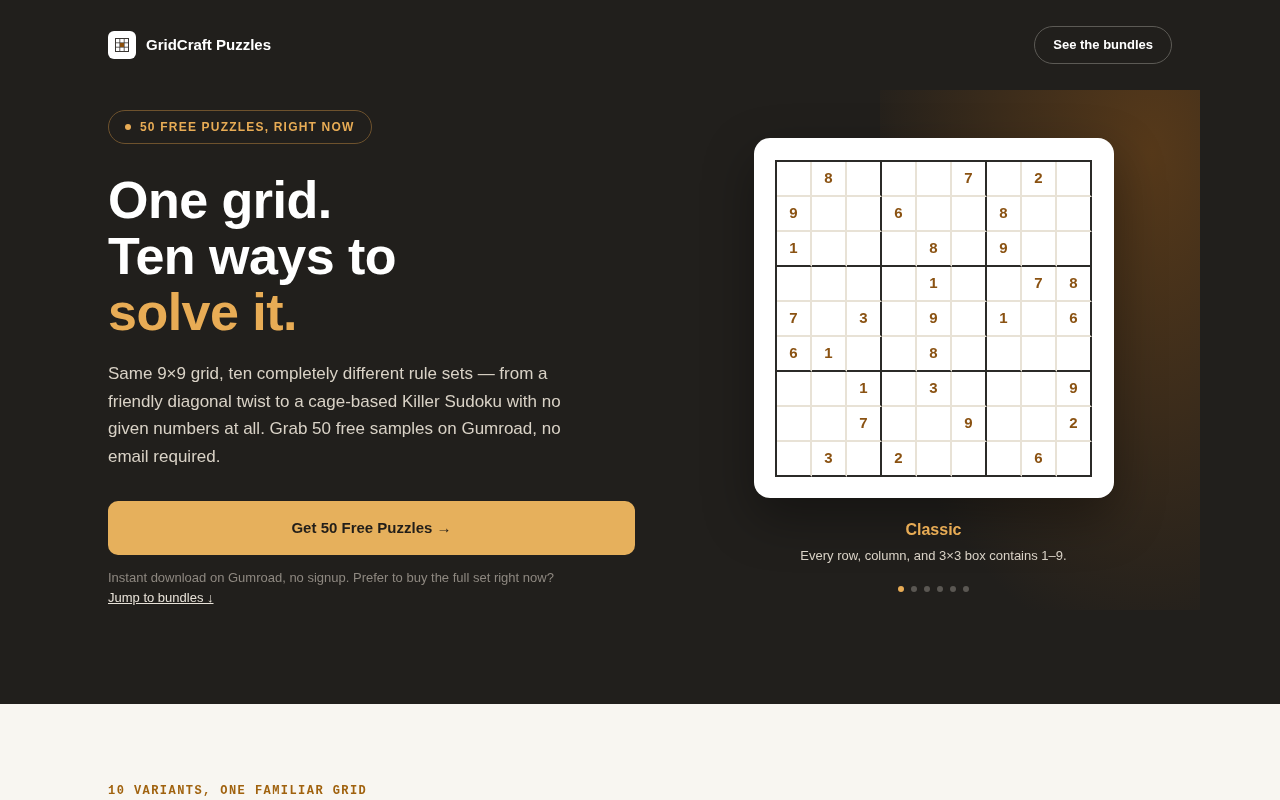 This screenshot has height=800, width=1280. Describe the element at coordinates (331, 588) in the screenshot. I see `download-note: Instant download on Gumroad, no signup. Prefer to buy the full set right now? Jump to bundles ↓` at that location.